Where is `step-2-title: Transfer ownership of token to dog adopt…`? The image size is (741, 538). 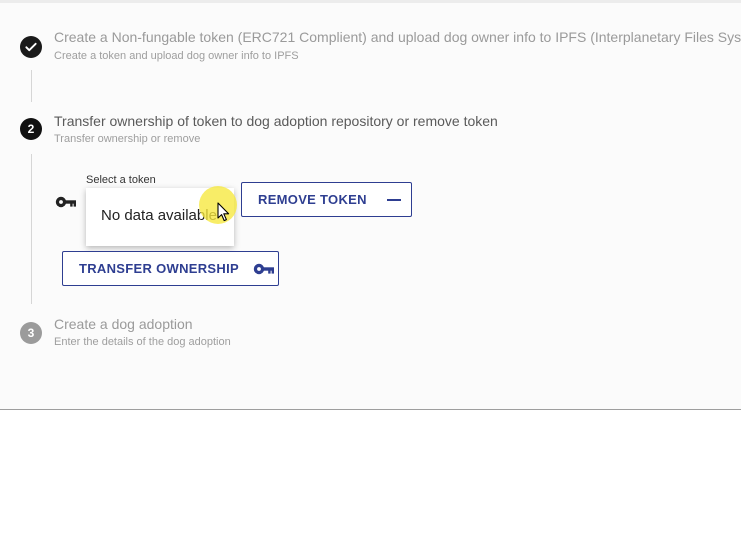 step-2-title: Transfer ownership of token to dog adopt… is located at coordinates (276, 121).